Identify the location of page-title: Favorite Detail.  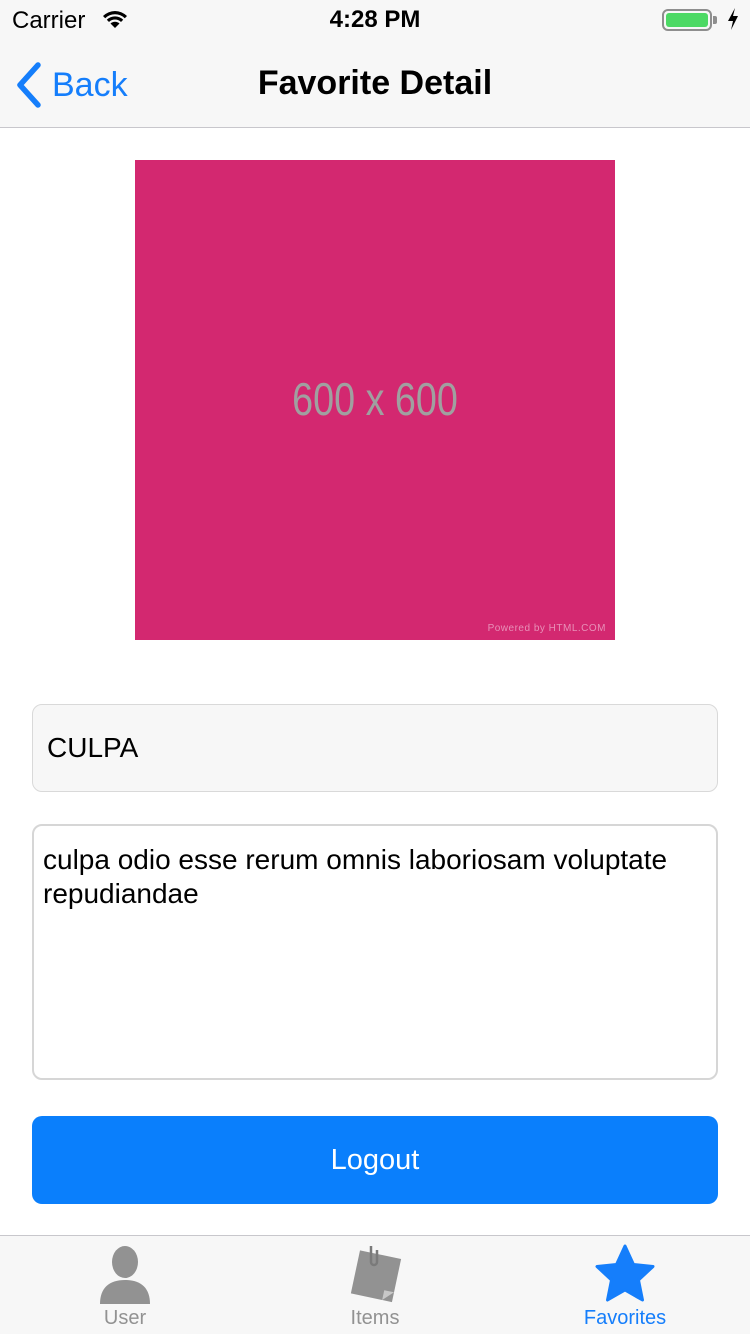
(375, 83).